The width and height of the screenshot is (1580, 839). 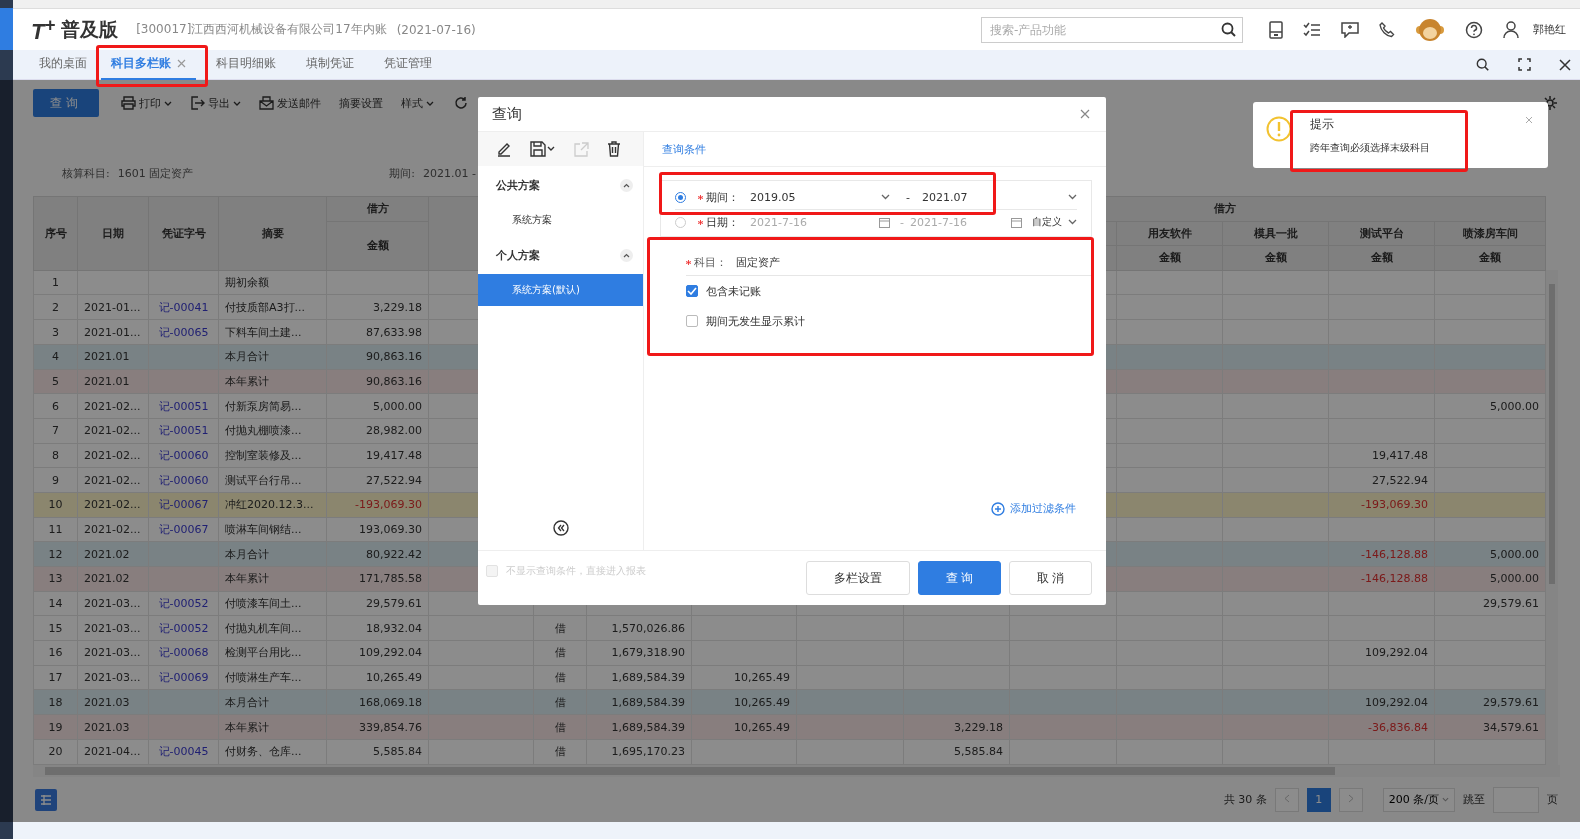 I want to click on printer-icon, so click(x=128, y=103).